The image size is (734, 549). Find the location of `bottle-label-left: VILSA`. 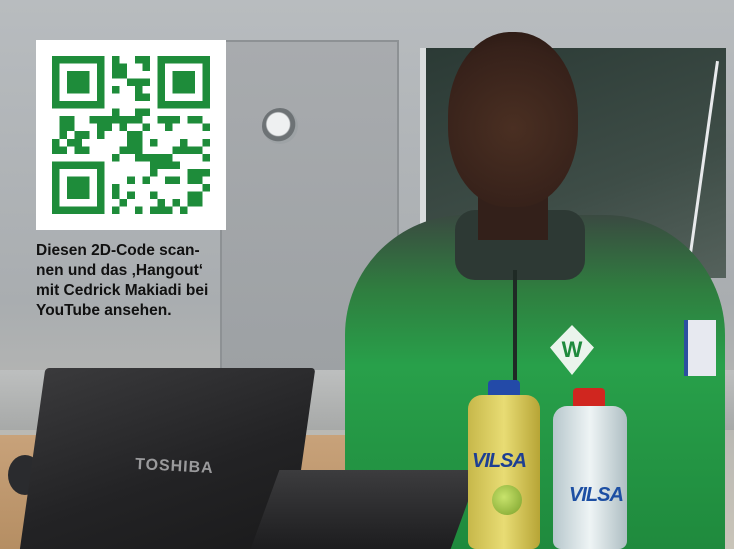

bottle-label-left: VILSA is located at coordinates (499, 461).